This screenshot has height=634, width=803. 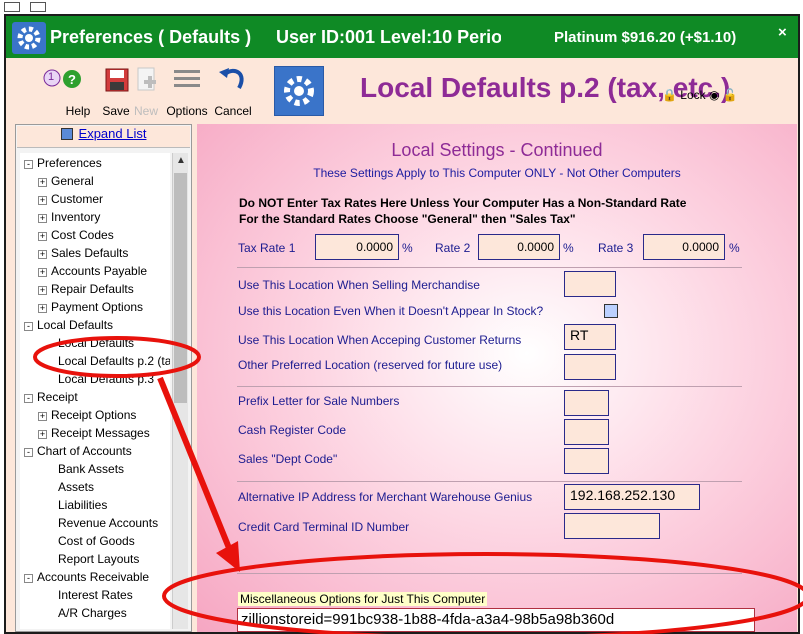 I want to click on unlock-icon: 🔓, so click(x=730, y=95).